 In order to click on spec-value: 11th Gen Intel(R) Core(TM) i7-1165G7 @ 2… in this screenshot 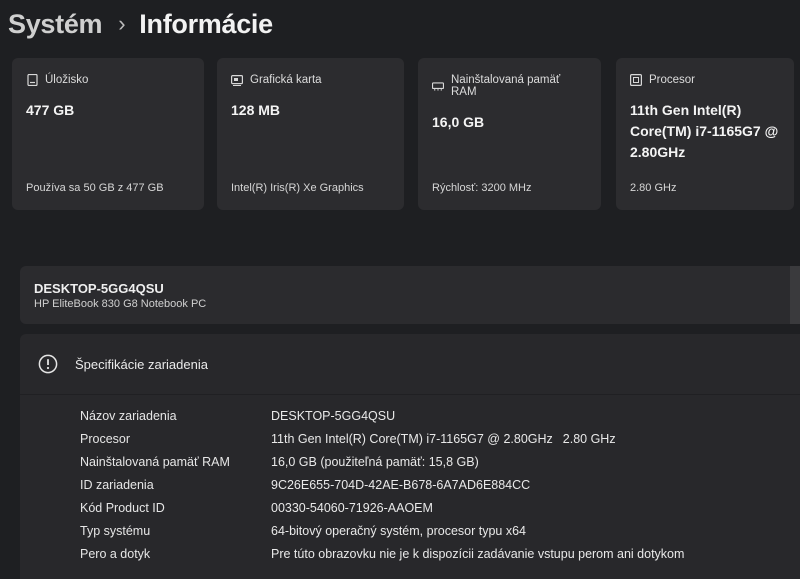, I will do `click(412, 438)`.